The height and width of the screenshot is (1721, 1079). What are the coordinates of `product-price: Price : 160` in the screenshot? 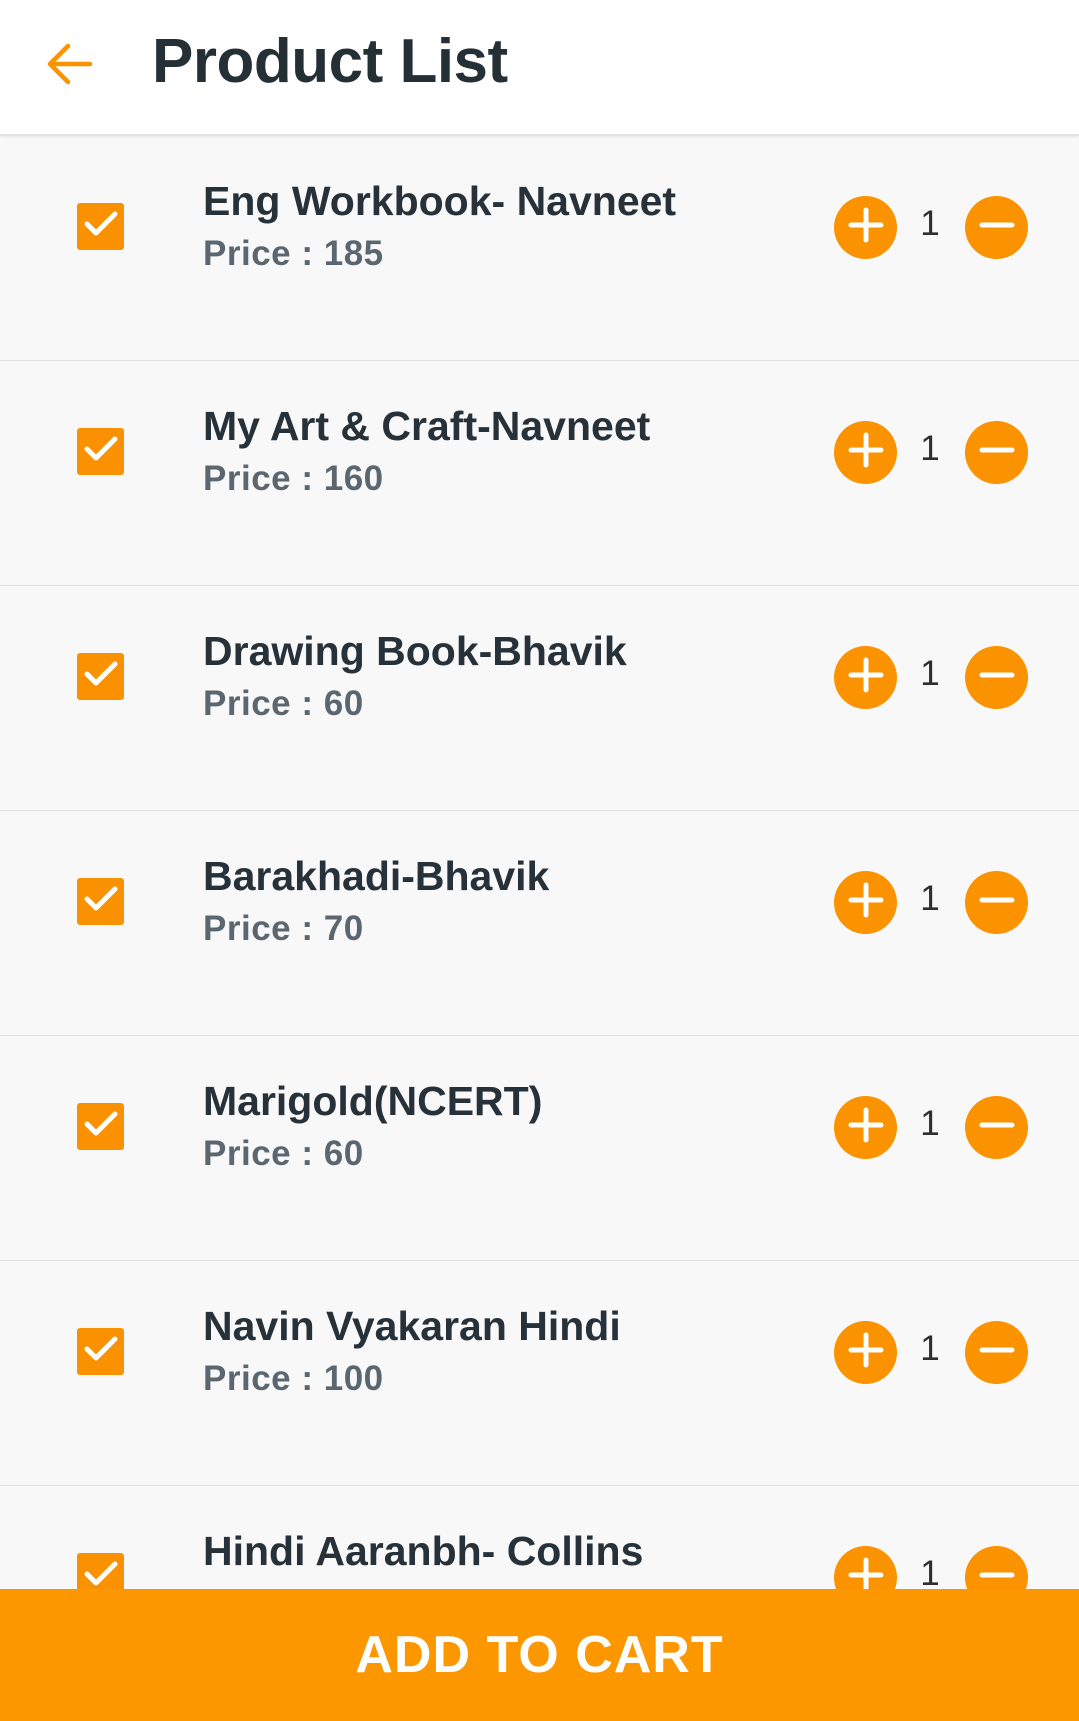 It's located at (293, 478).